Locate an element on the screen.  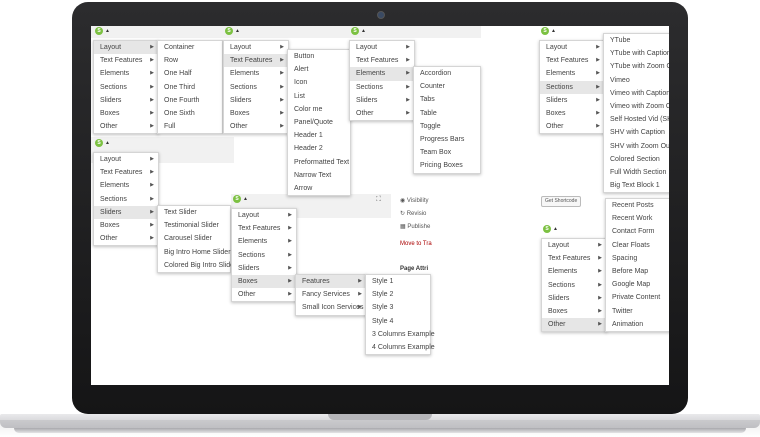
menu-item: Features ▶ is located at coordinates (331, 282).